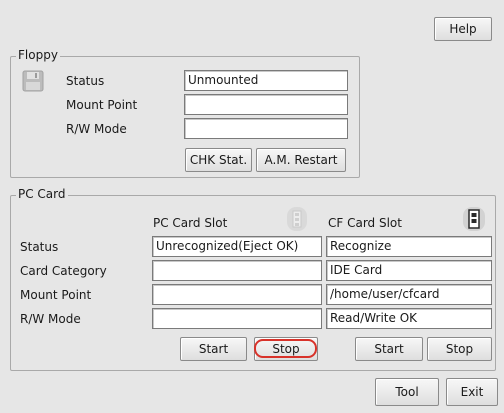 The width and height of the screenshot is (504, 413). What do you see at coordinates (266, 80) in the screenshot?
I see `floppy-status-field: Unmounted` at bounding box center [266, 80].